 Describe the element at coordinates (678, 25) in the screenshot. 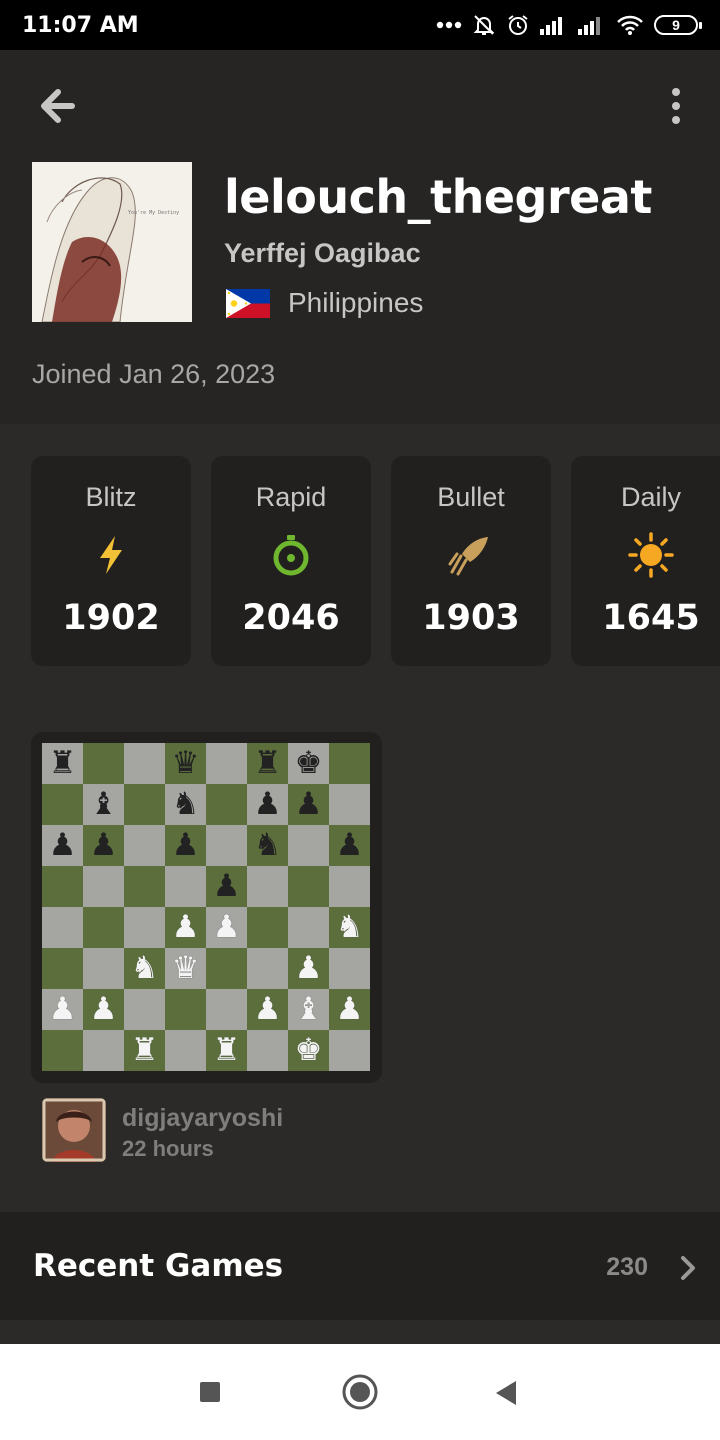

I see `battery-icon: 9` at that location.